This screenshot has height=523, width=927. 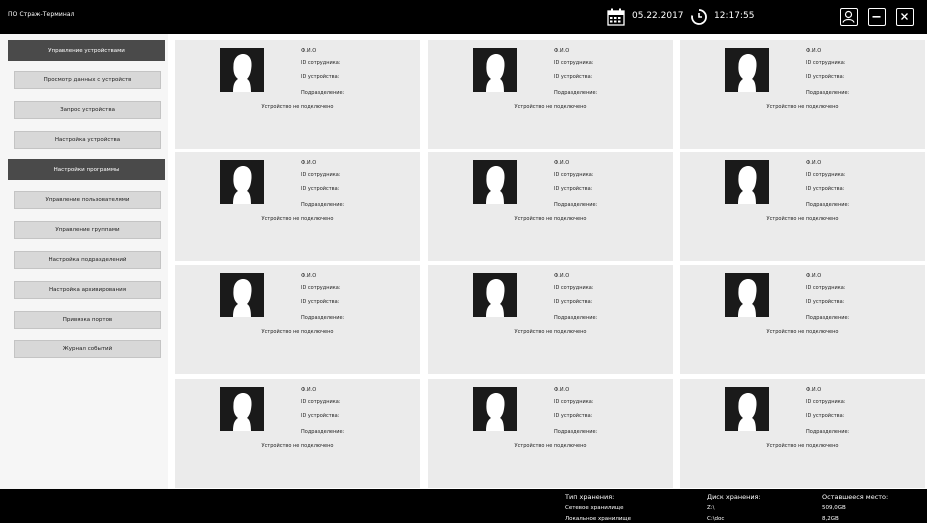 I want to click on sidebar-item-archive-settings: Настройка архивирования, so click(x=87, y=290).